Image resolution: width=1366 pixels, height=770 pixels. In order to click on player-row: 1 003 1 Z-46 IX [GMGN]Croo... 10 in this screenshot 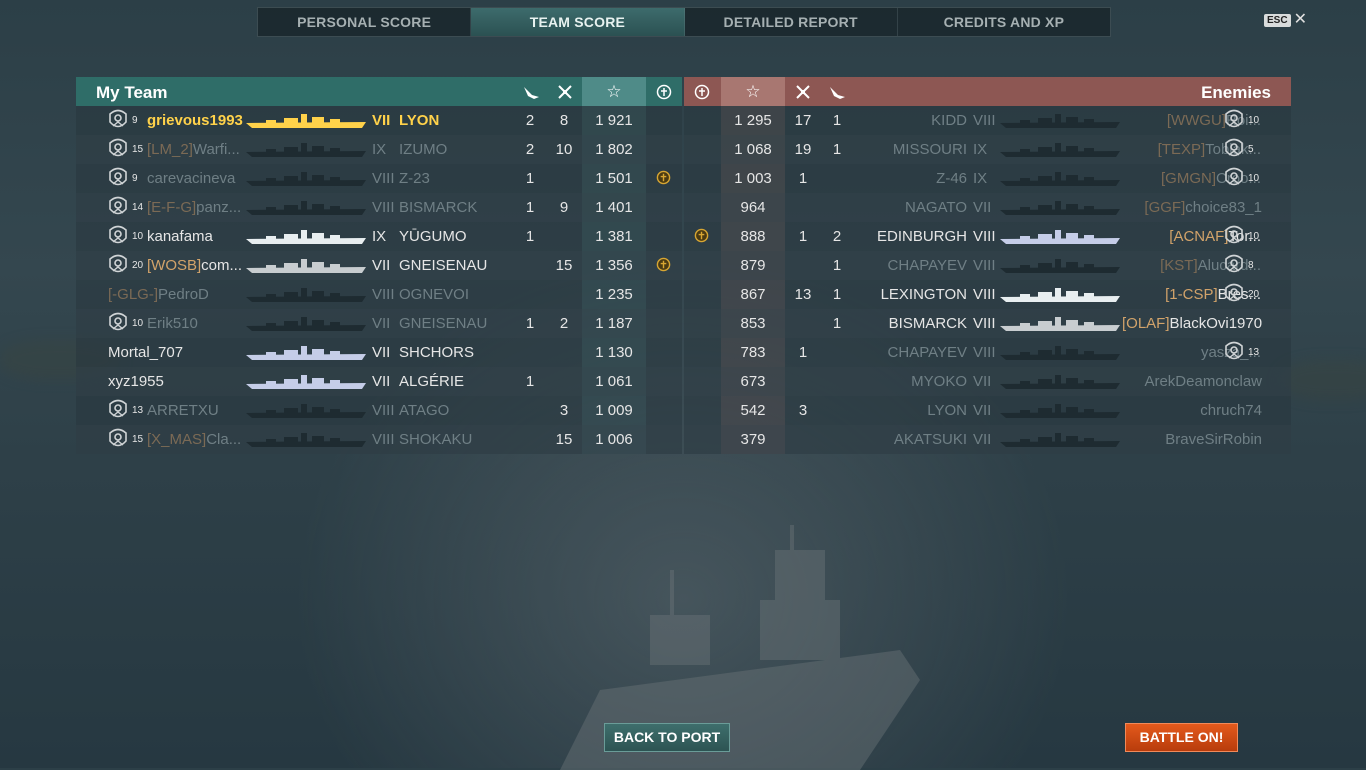, I will do `click(987, 178)`.